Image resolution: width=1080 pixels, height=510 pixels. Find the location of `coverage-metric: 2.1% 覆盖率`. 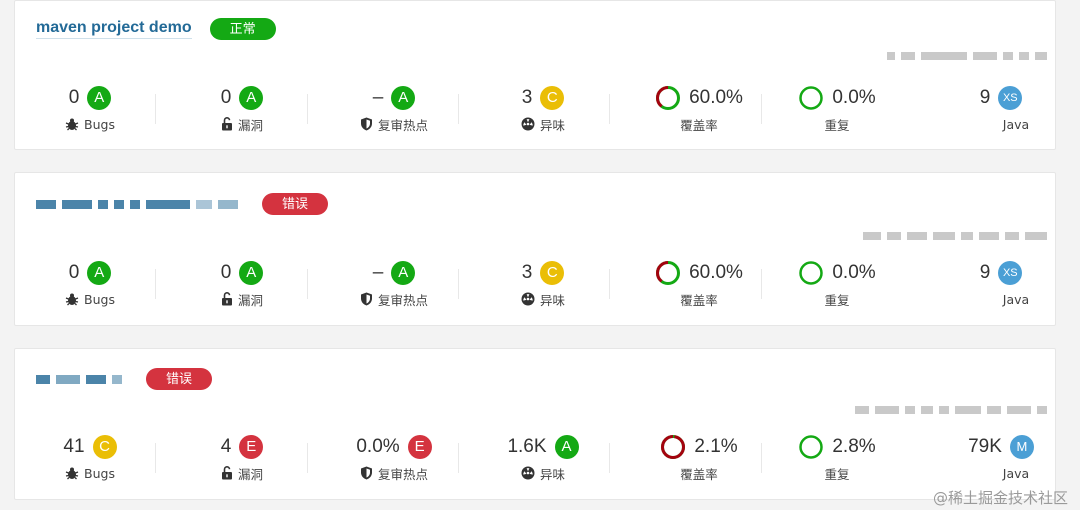

coverage-metric: 2.1% 覆盖率 is located at coordinates (699, 463).